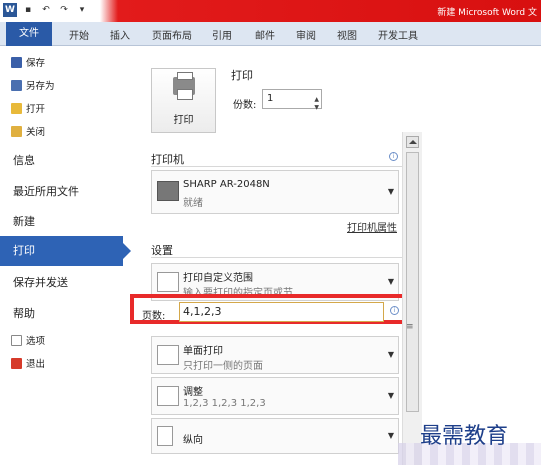 The width and height of the screenshot is (541, 465). Describe the element at coordinates (265, 34) in the screenshot. I see `tab-mailings: 邮件` at that location.